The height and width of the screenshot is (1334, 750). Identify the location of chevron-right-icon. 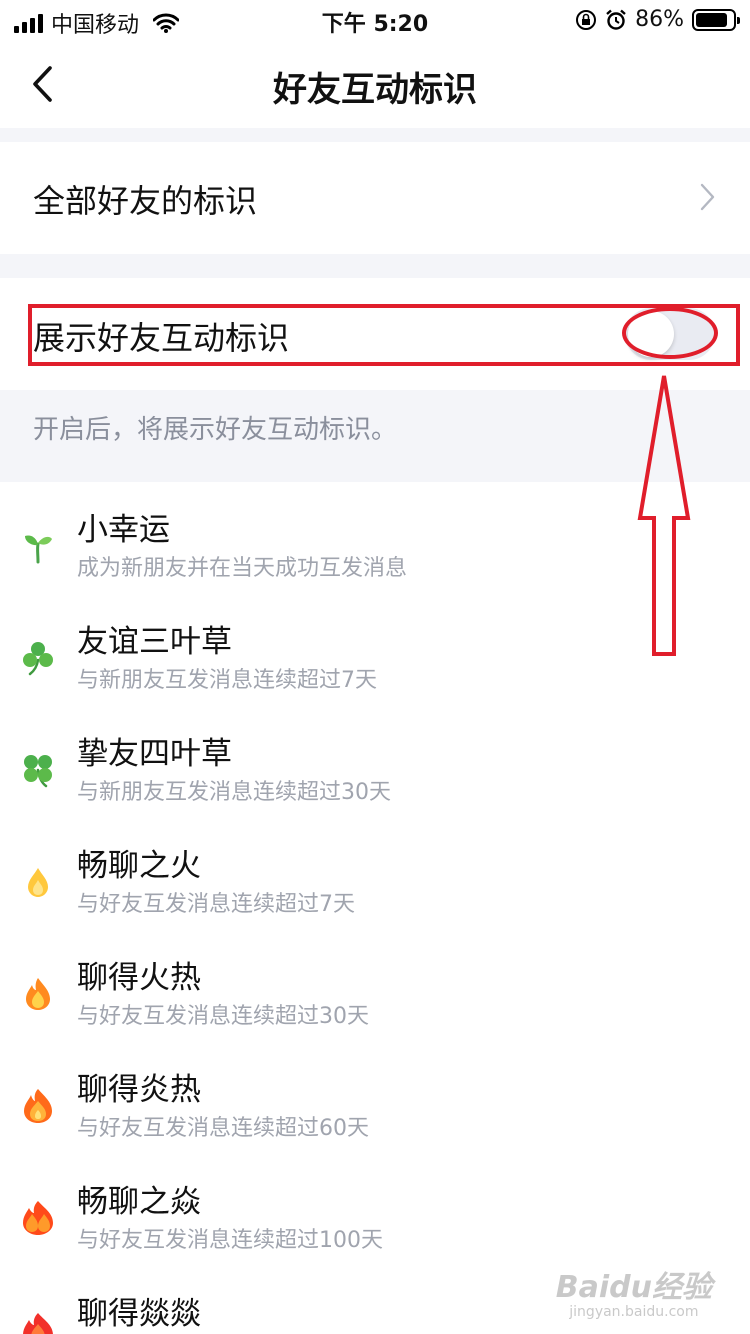
(707, 197).